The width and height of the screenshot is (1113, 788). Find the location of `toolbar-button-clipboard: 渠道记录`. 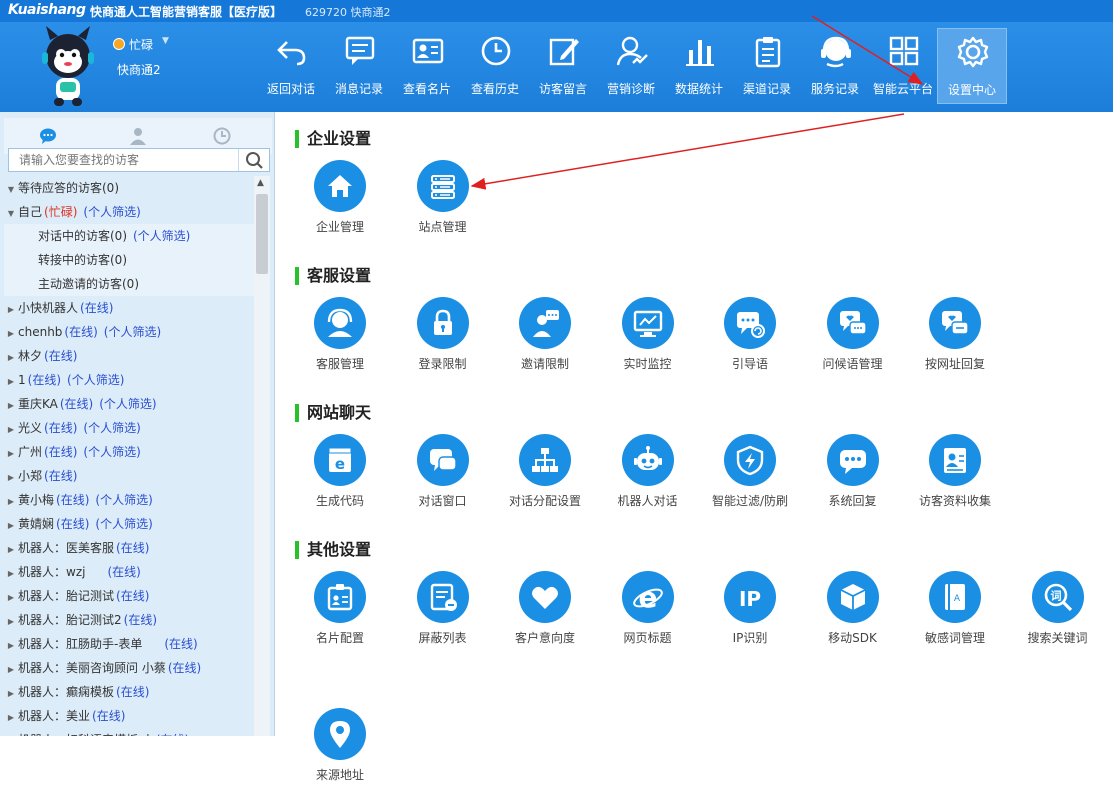

toolbar-button-clipboard: 渠道记录 is located at coordinates (767, 62).